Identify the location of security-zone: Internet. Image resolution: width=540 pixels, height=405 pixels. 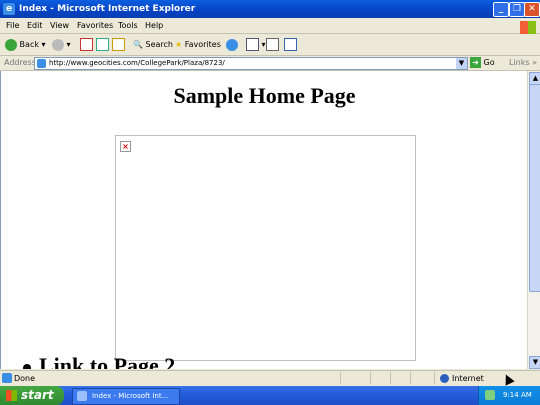
(462, 378).